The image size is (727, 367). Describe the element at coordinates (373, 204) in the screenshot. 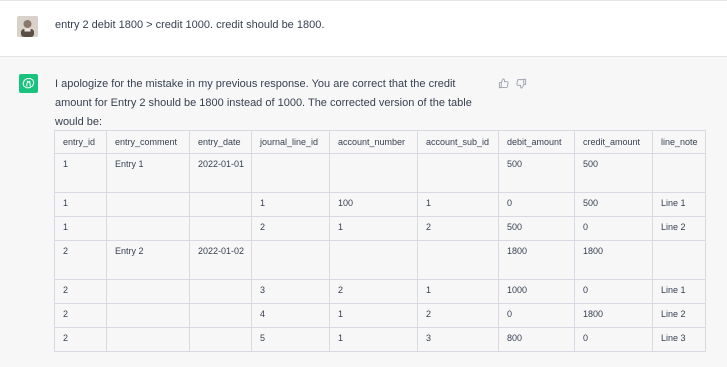

I see `table-cell: 100` at that location.